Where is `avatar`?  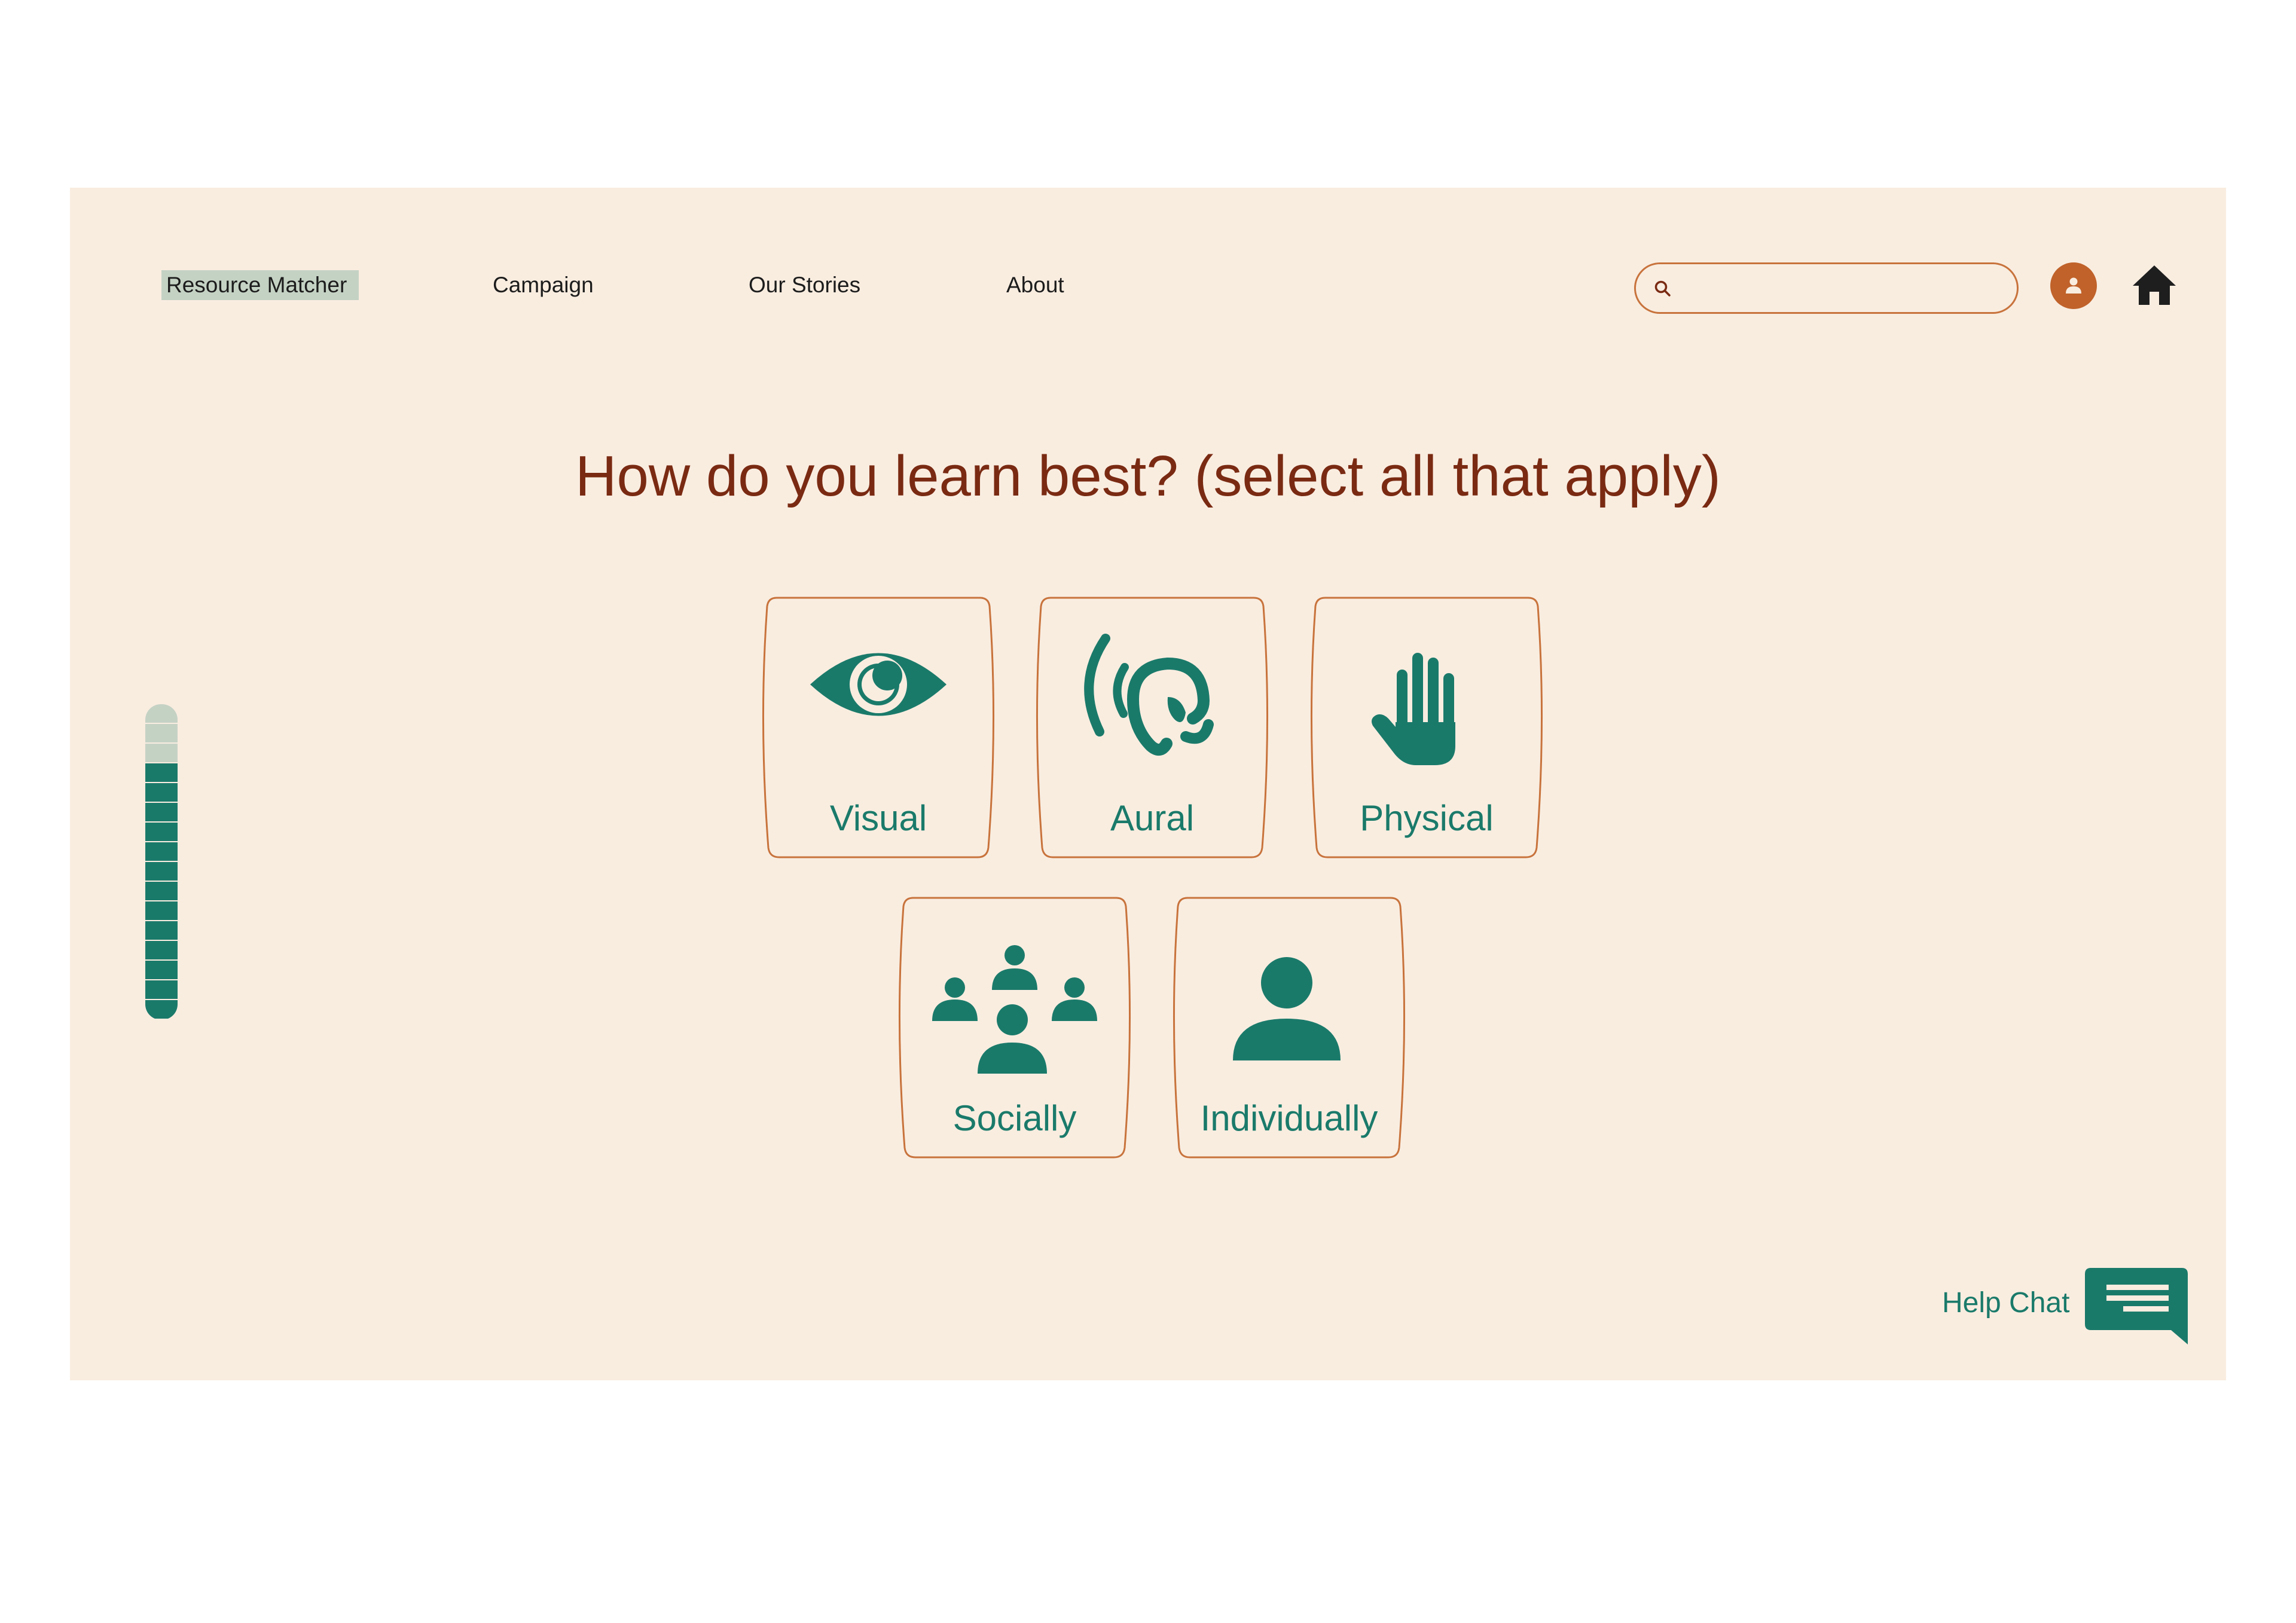 avatar is located at coordinates (2073, 285).